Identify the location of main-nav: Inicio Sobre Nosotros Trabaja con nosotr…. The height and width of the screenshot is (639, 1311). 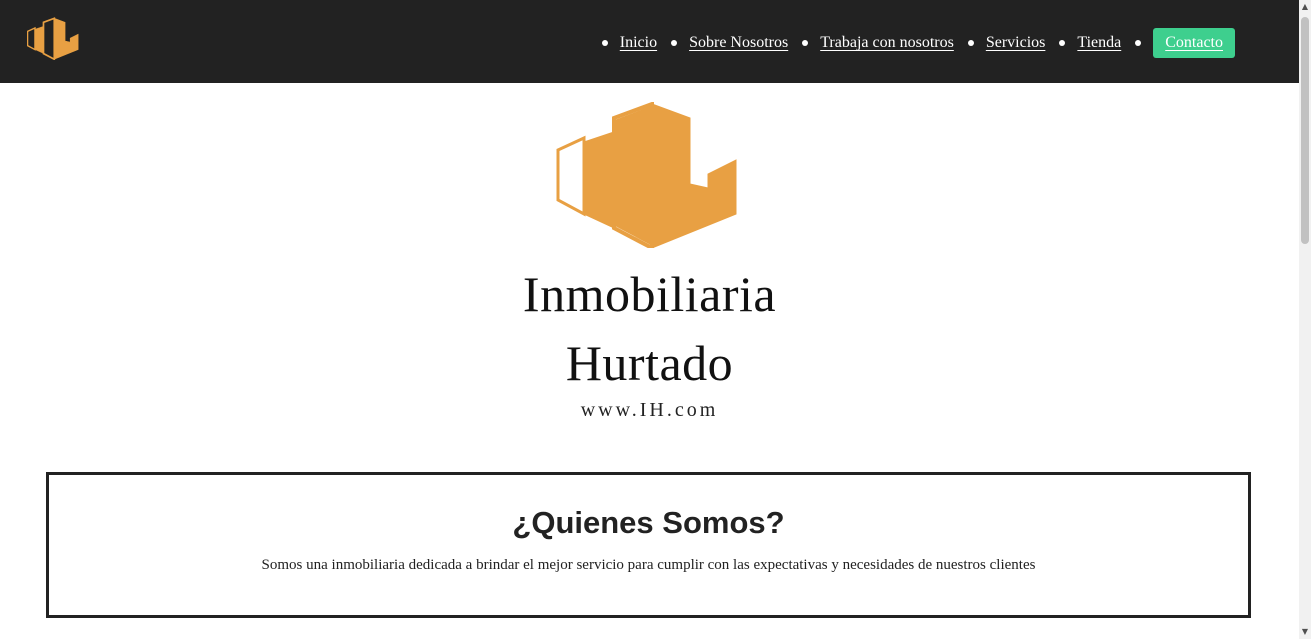
(911, 43).